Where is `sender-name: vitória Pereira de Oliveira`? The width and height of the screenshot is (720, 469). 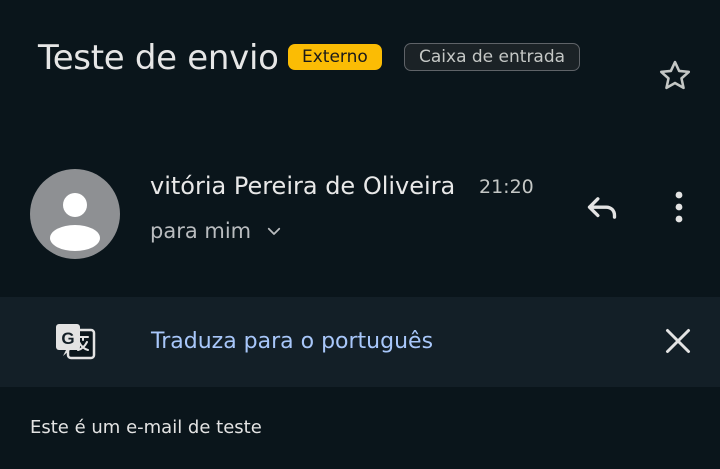
sender-name: vitória Pereira de Oliveira is located at coordinates (302, 186).